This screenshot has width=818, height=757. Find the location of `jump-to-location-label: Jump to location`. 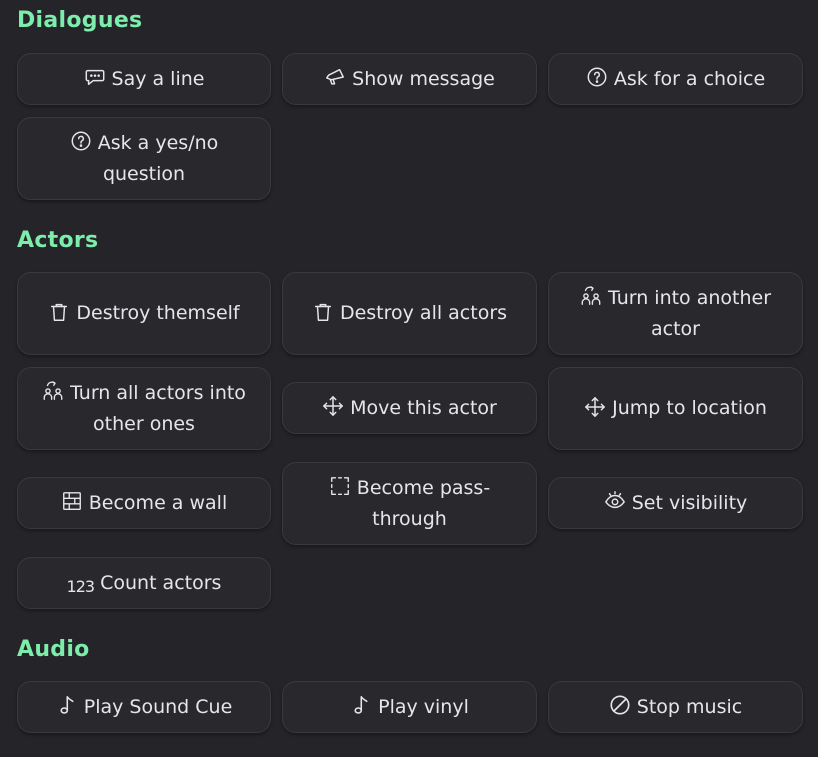

jump-to-location-label: Jump to location is located at coordinates (689, 408).